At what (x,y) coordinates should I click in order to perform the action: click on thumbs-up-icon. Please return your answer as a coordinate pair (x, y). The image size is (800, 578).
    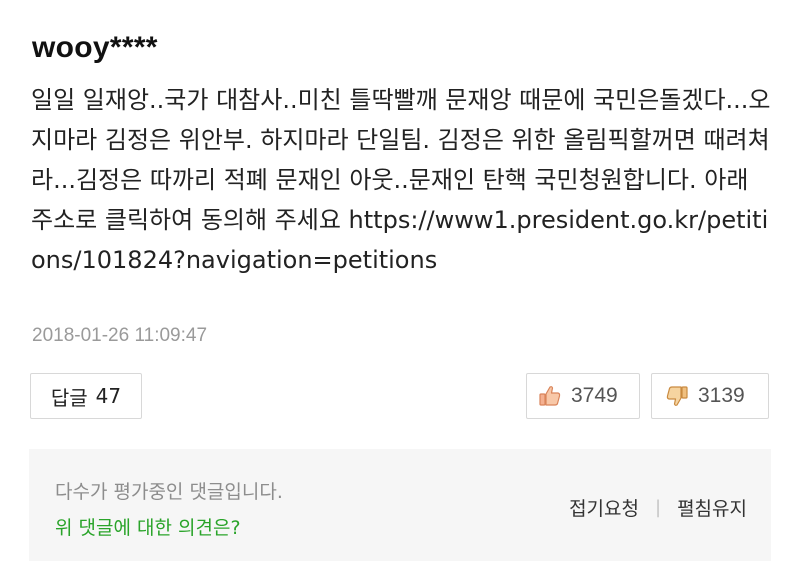
    Looking at the image, I should click on (550, 396).